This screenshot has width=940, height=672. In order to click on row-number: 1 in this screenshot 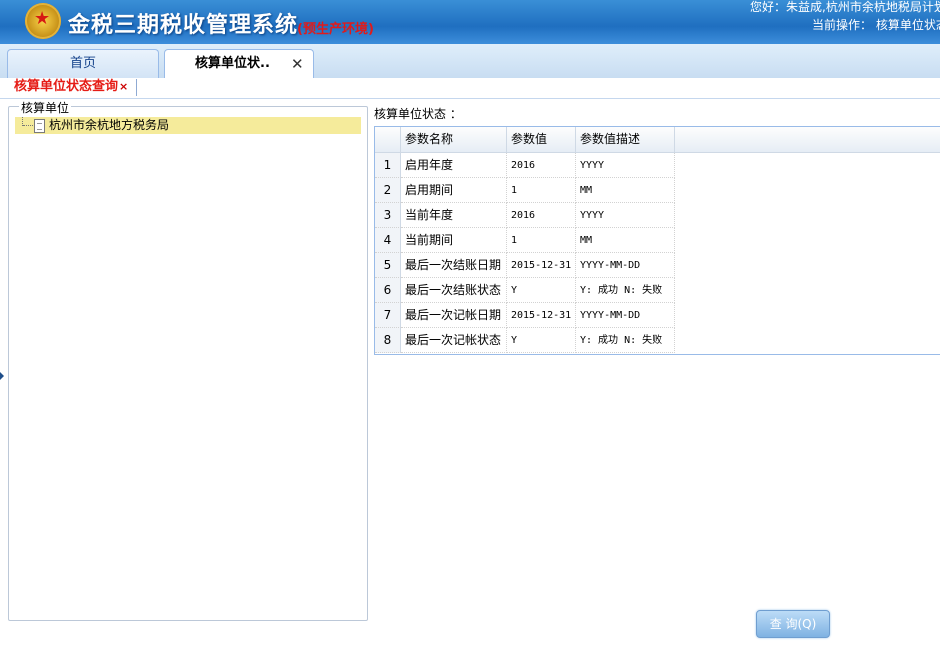, I will do `click(388, 165)`.